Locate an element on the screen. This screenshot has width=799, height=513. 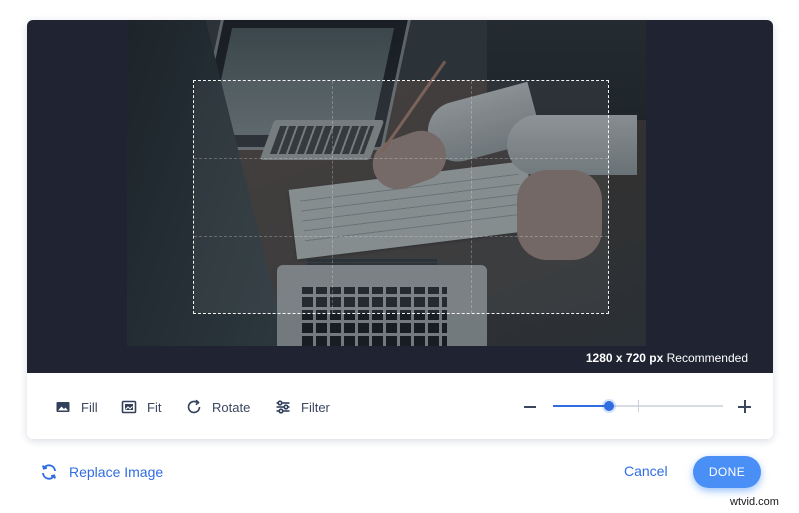
refresh-icon is located at coordinates (49, 472).